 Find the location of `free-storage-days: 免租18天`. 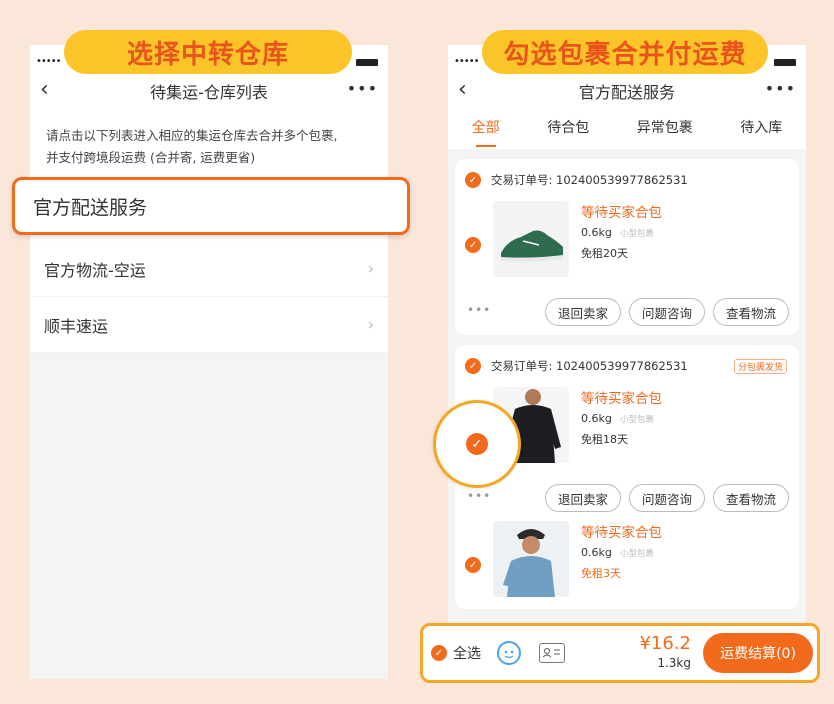

free-storage-days: 免租18天 is located at coordinates (604, 439).